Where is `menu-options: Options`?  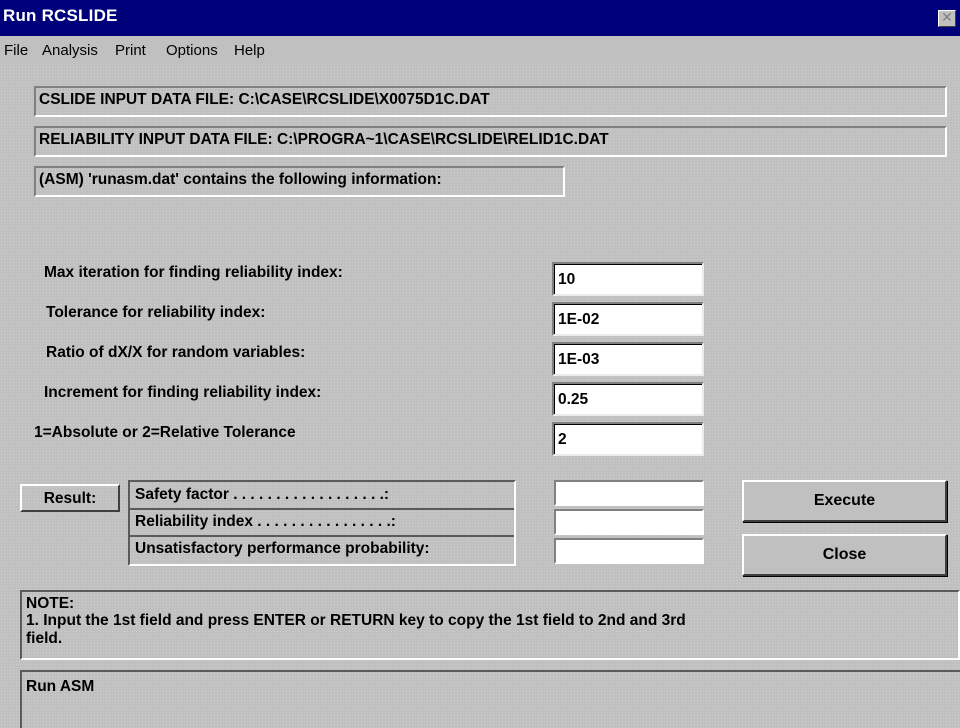 menu-options: Options is located at coordinates (192, 50).